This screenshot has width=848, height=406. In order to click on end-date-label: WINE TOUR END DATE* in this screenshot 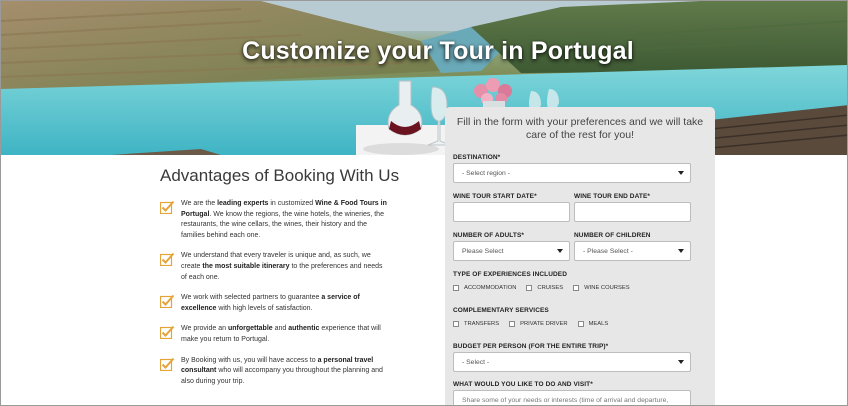, I will do `click(612, 196)`.